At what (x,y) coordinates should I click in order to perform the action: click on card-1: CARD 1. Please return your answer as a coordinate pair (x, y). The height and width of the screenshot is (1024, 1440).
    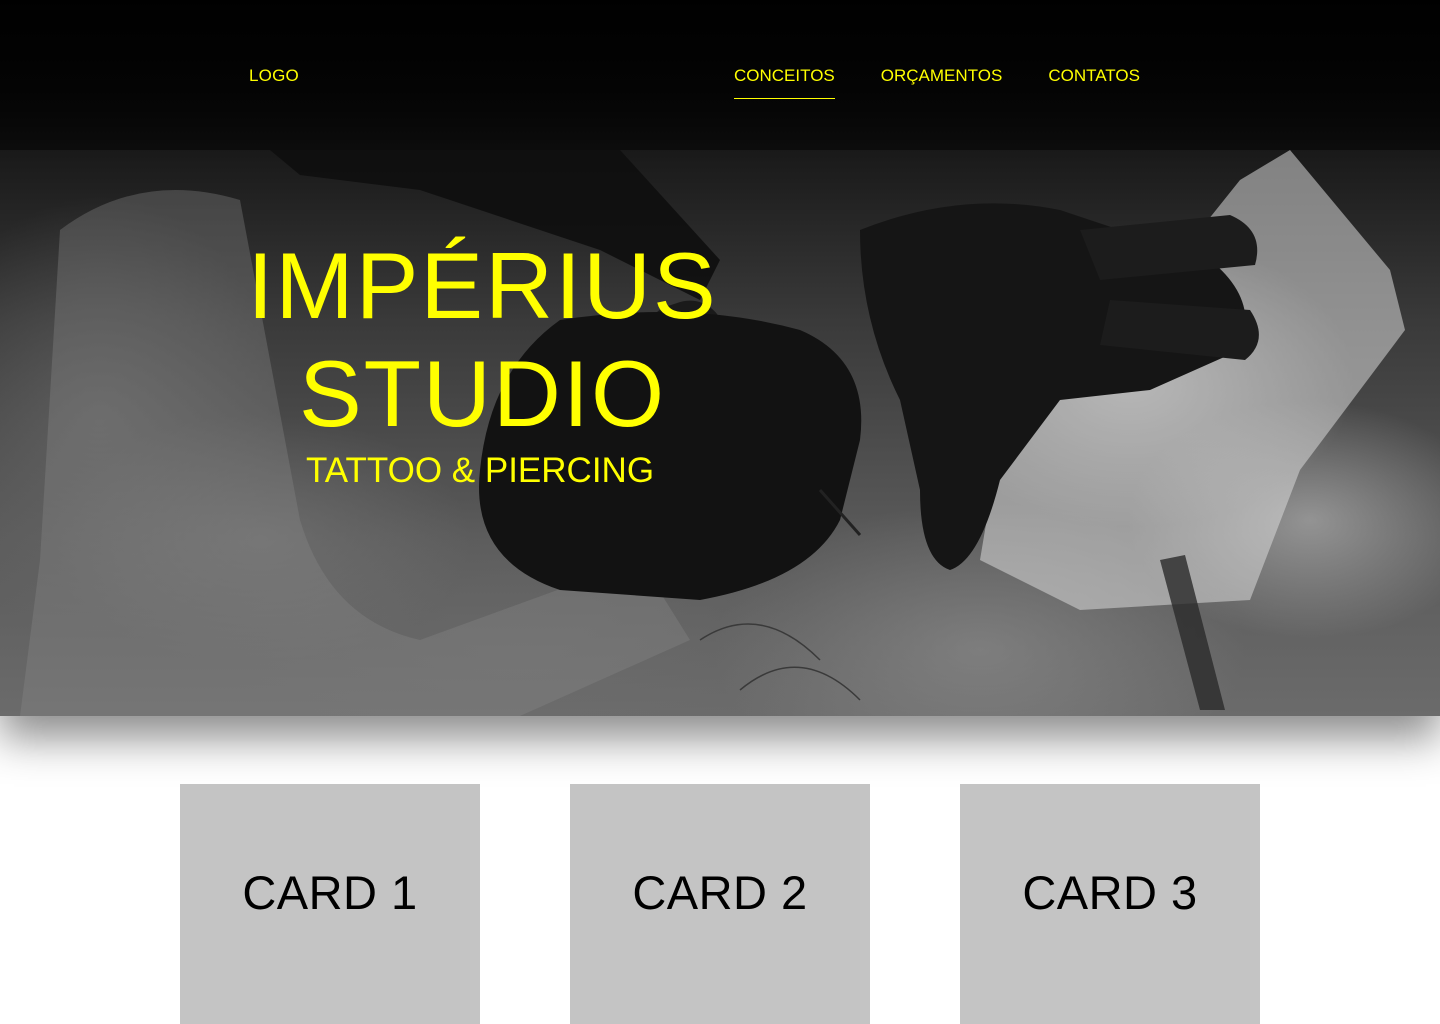
    Looking at the image, I should click on (330, 904).